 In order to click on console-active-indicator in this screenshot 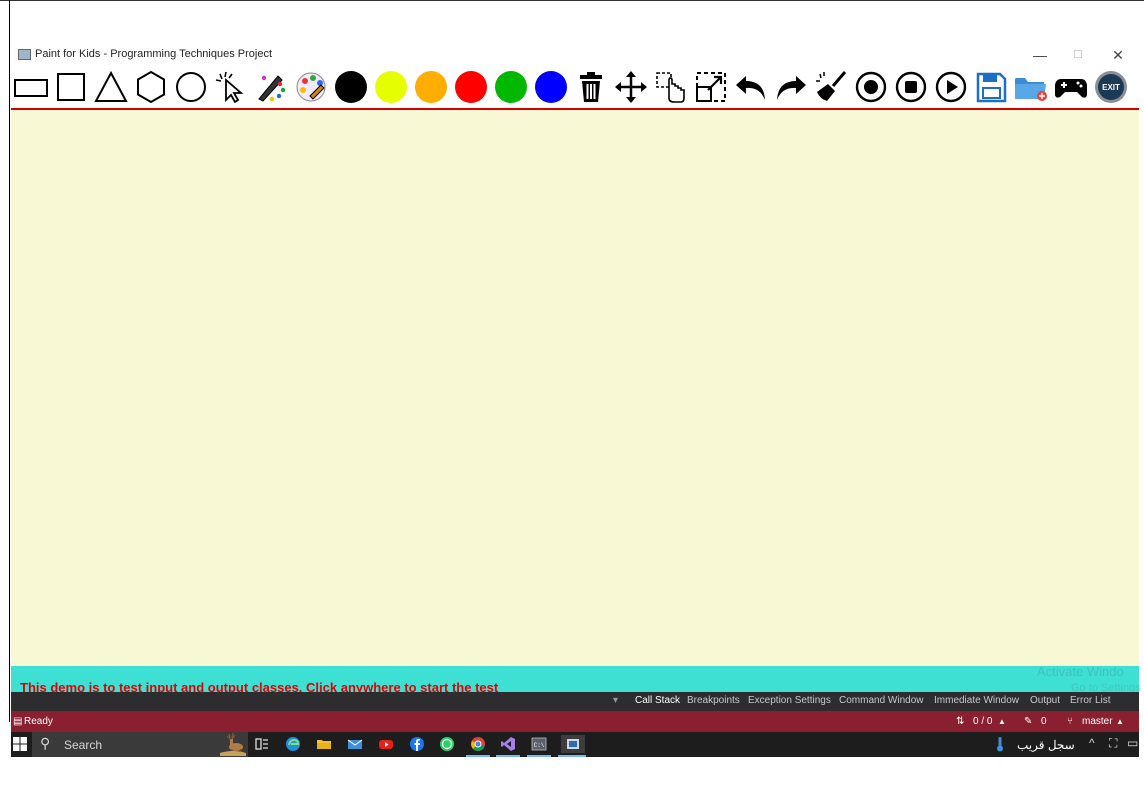, I will do `click(539, 756)`.